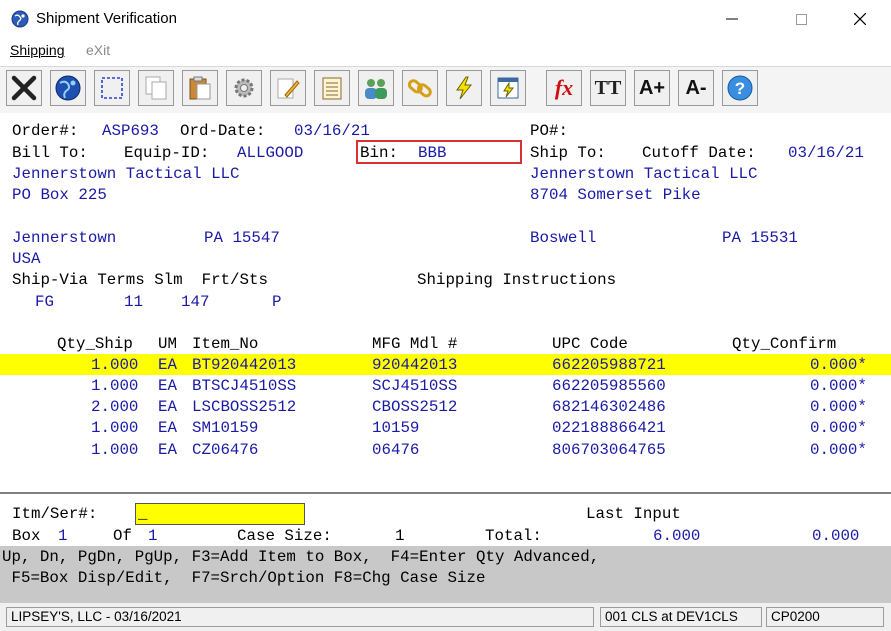  Describe the element at coordinates (244, 407) in the screenshot. I see `row-item-no: LSCBOSS2512` at that location.